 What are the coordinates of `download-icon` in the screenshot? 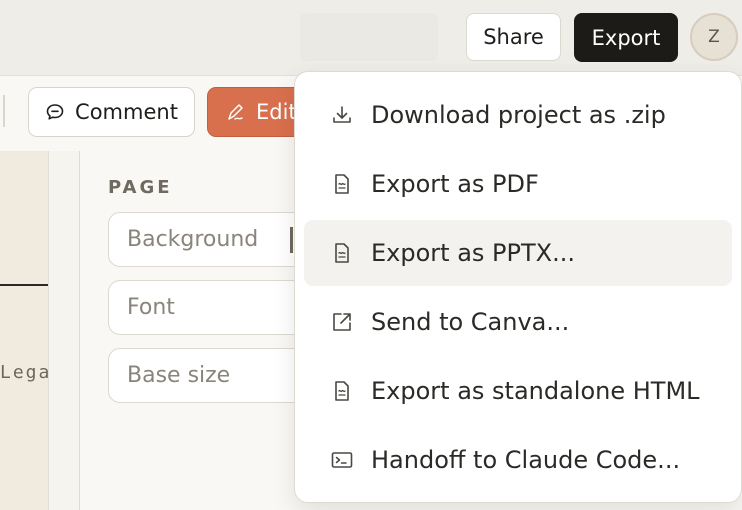 It's located at (342, 114).